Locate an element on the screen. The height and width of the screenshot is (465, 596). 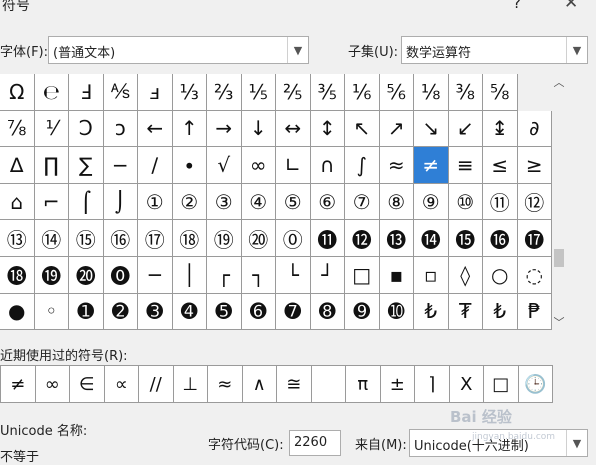
symbol-cell: ⅚ is located at coordinates (396, 92).